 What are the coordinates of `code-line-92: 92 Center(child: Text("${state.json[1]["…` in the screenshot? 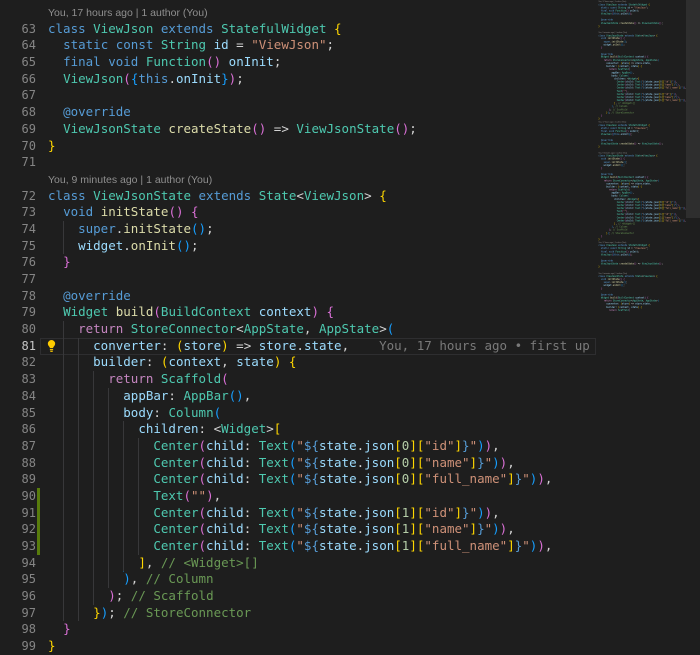 It's located at (350, 530).